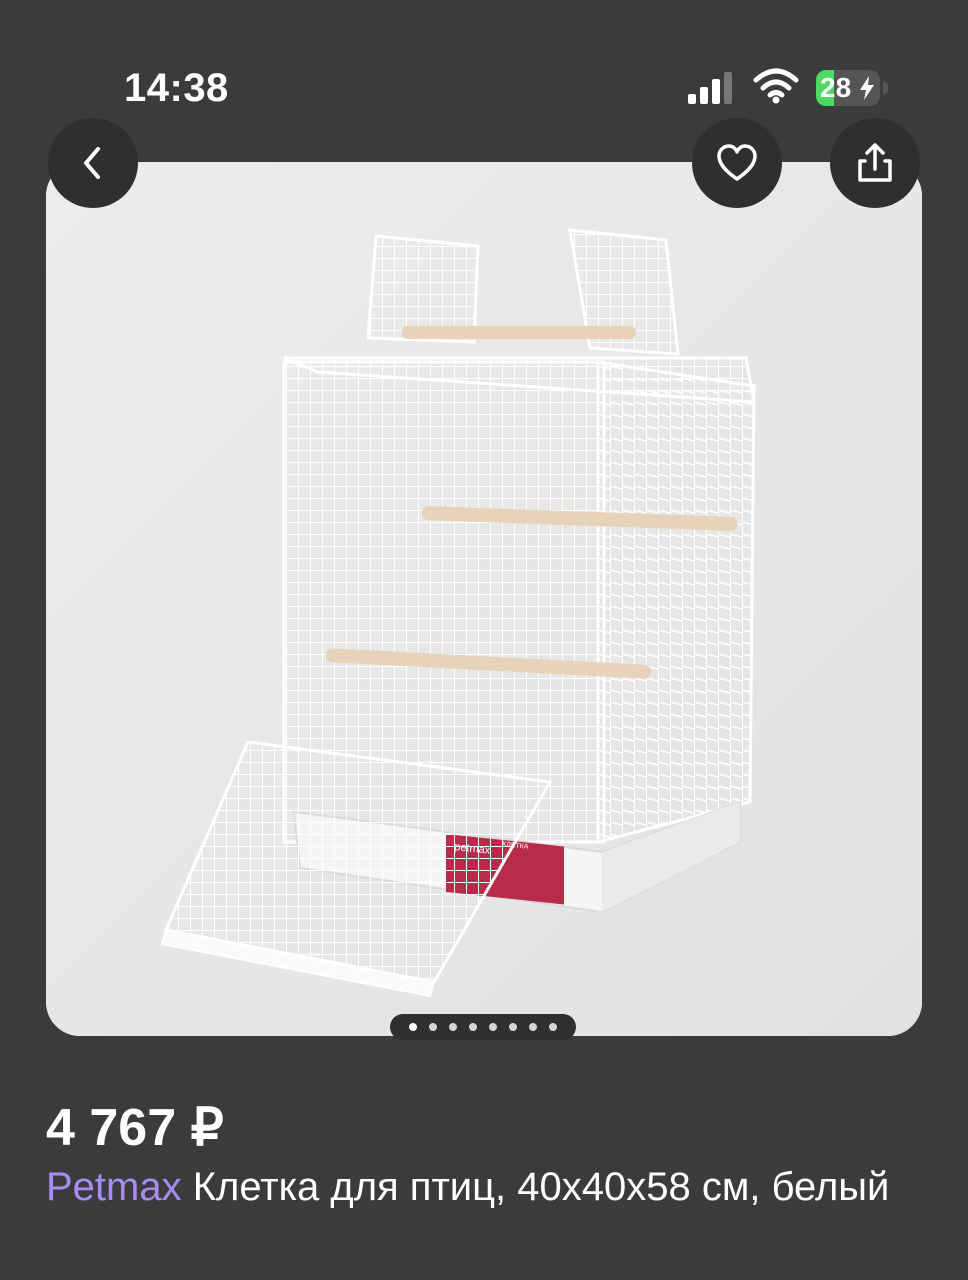 The width and height of the screenshot is (968, 1280). I want to click on heart-icon, so click(737, 162).